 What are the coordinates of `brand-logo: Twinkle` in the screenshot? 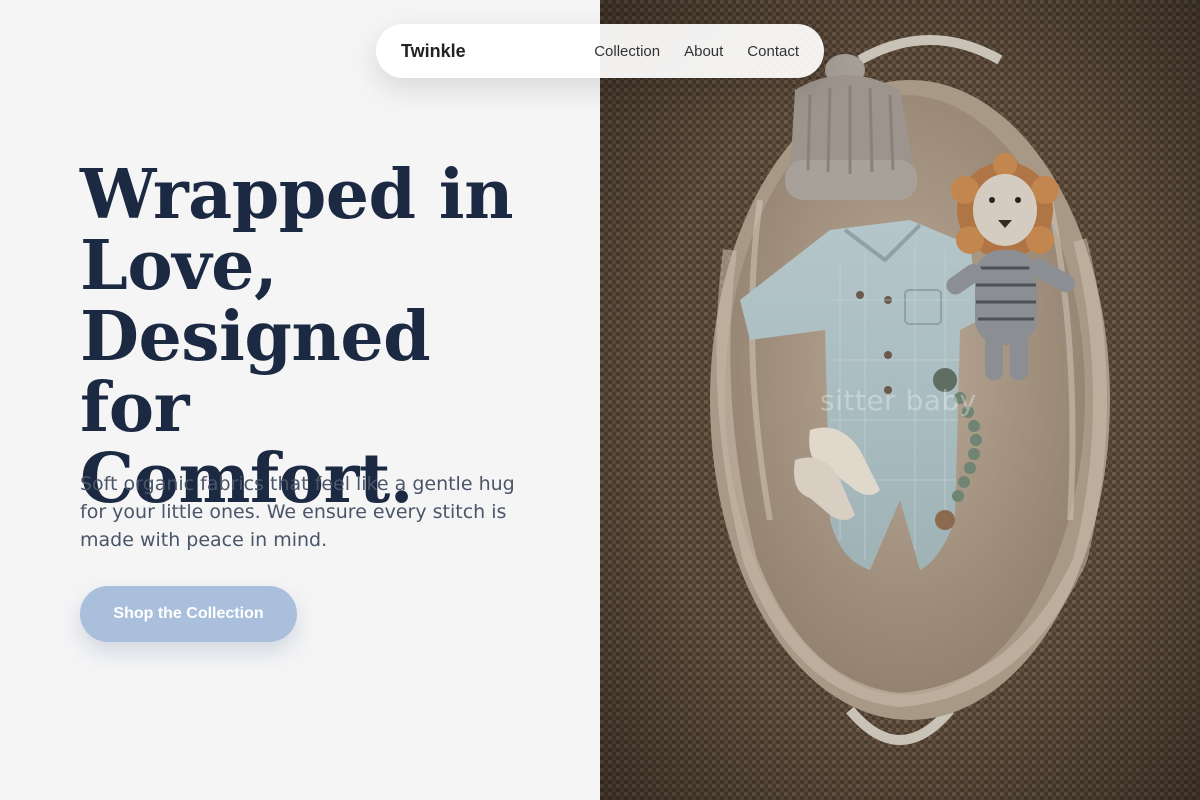 It's located at (433, 51).